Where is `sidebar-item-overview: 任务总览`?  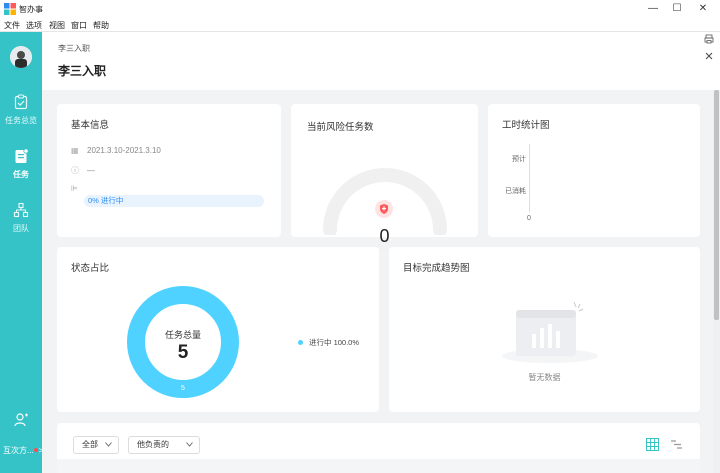
sidebar-item-overview: 任务总览 is located at coordinates (21, 110).